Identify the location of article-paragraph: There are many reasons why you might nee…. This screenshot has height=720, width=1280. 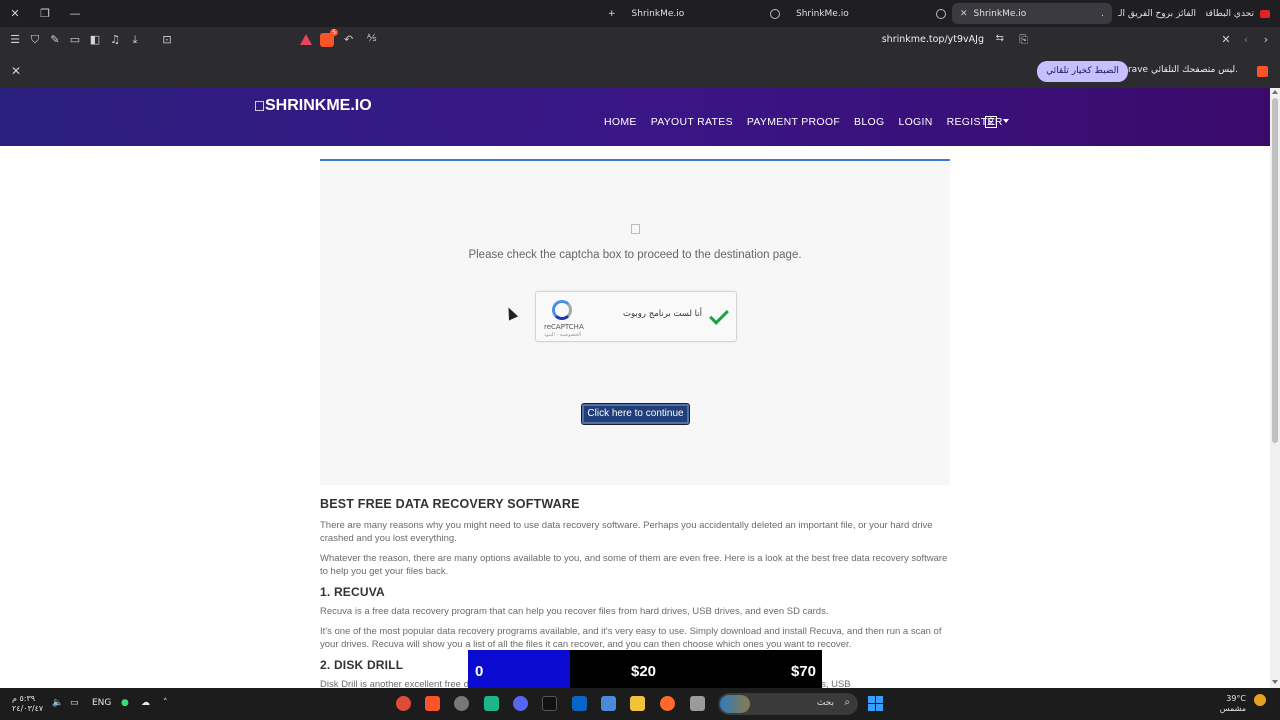
(626, 532).